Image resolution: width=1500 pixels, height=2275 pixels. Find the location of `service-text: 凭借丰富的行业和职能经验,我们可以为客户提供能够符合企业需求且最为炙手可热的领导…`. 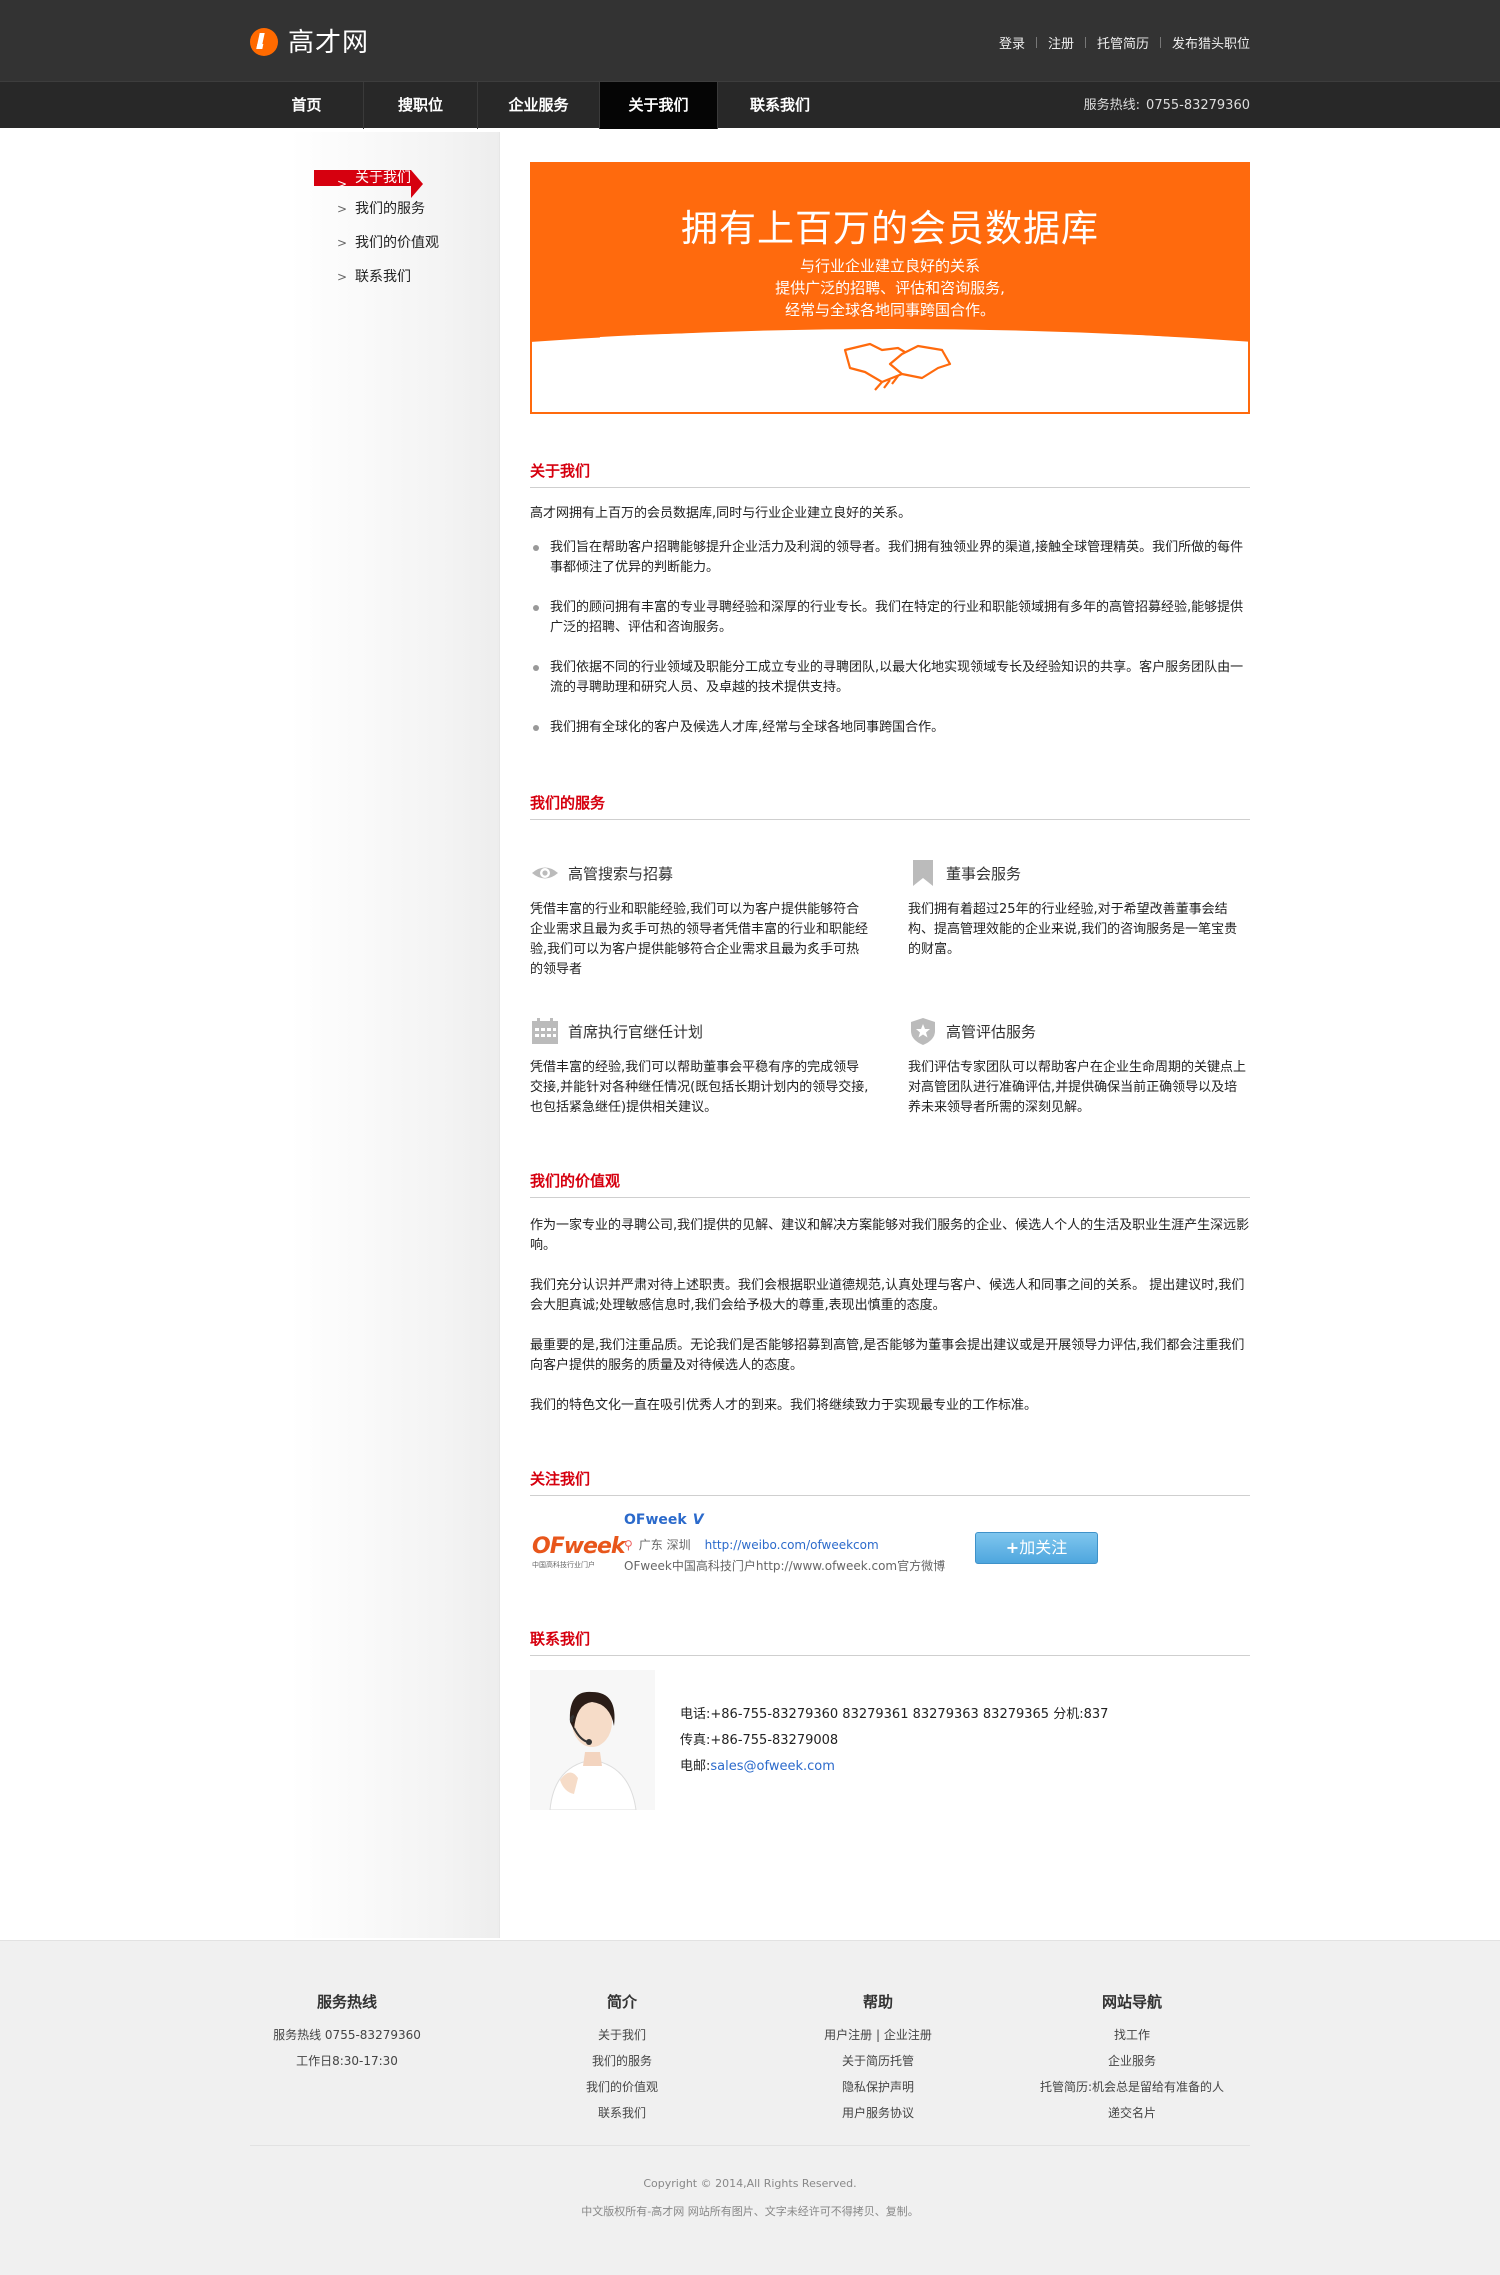

service-text: 凭借丰富的行业和职能经验,我们可以为客户提供能够符合企业需求且最为炙手可热的领导… is located at coordinates (699, 939).